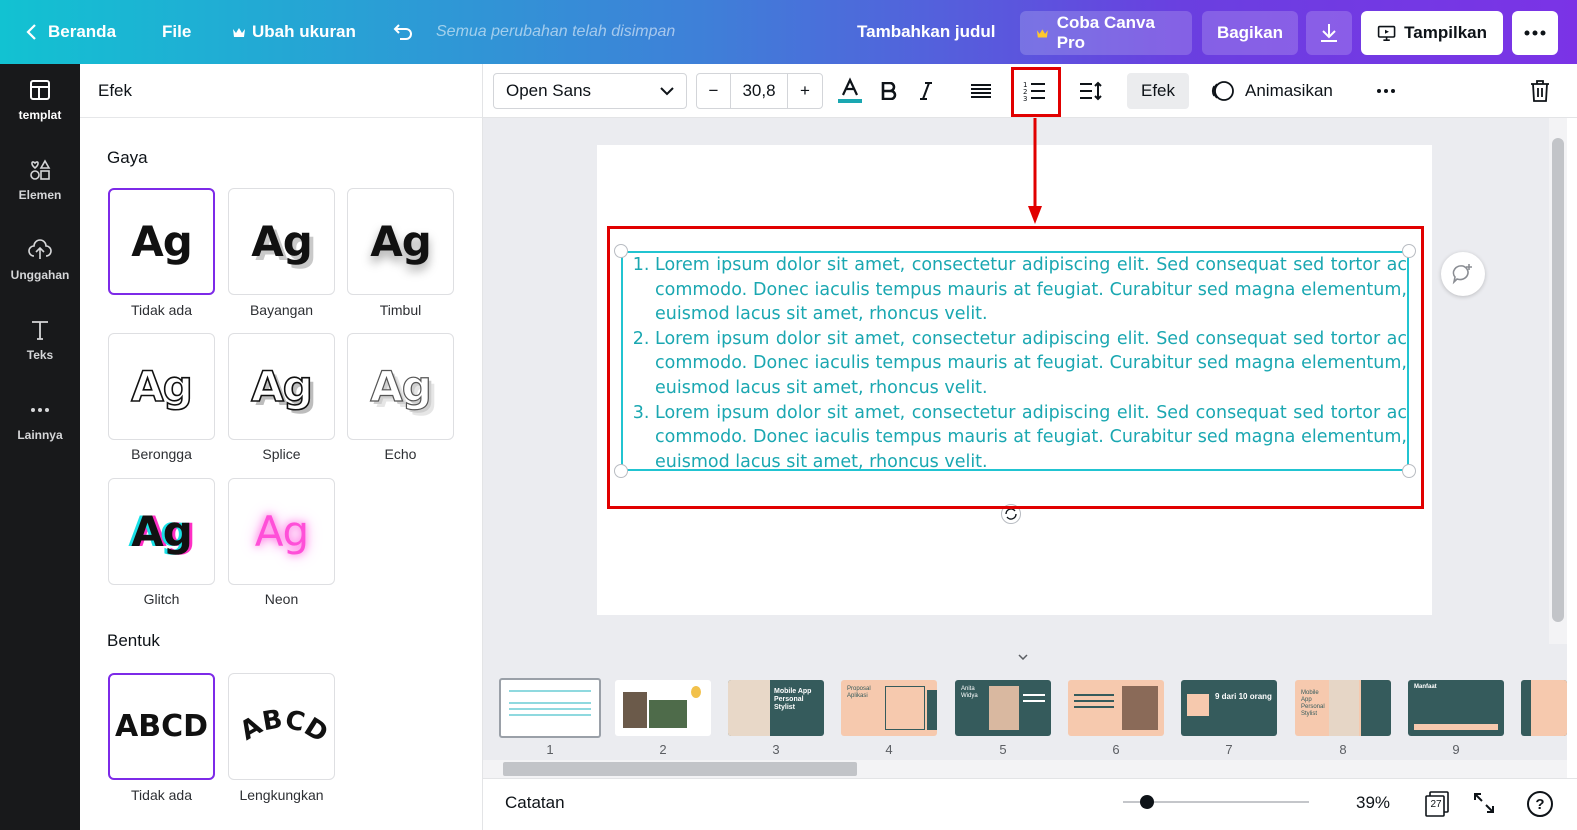  What do you see at coordinates (40, 260) in the screenshot?
I see `rail-item-uploads: Unggahan` at bounding box center [40, 260].